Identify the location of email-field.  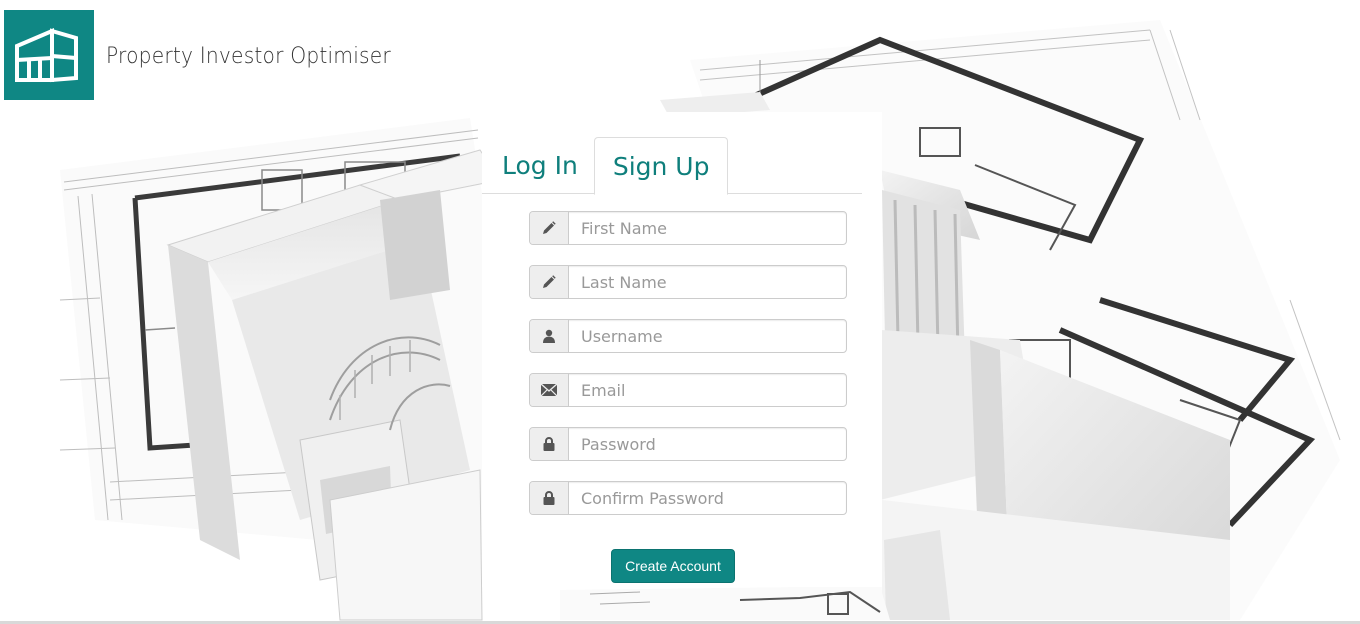
(688, 390).